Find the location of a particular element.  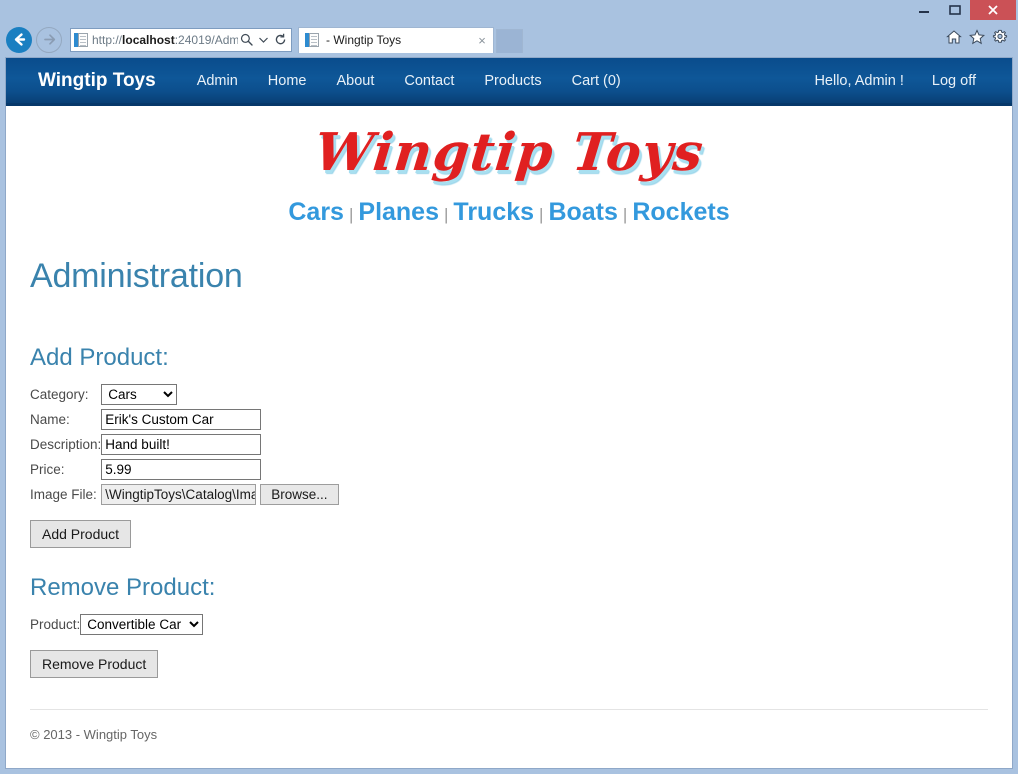

window-titlebar is located at coordinates (509, 11).